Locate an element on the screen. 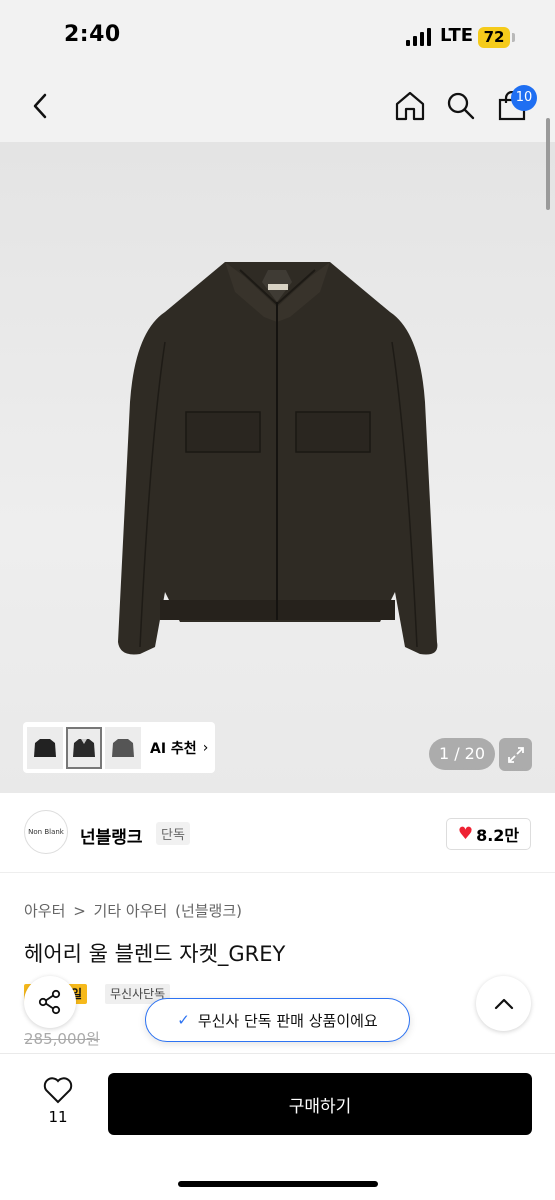 The width and height of the screenshot is (555, 1200). ai-recommendation-strip: AI 추천 › is located at coordinates (119, 747).